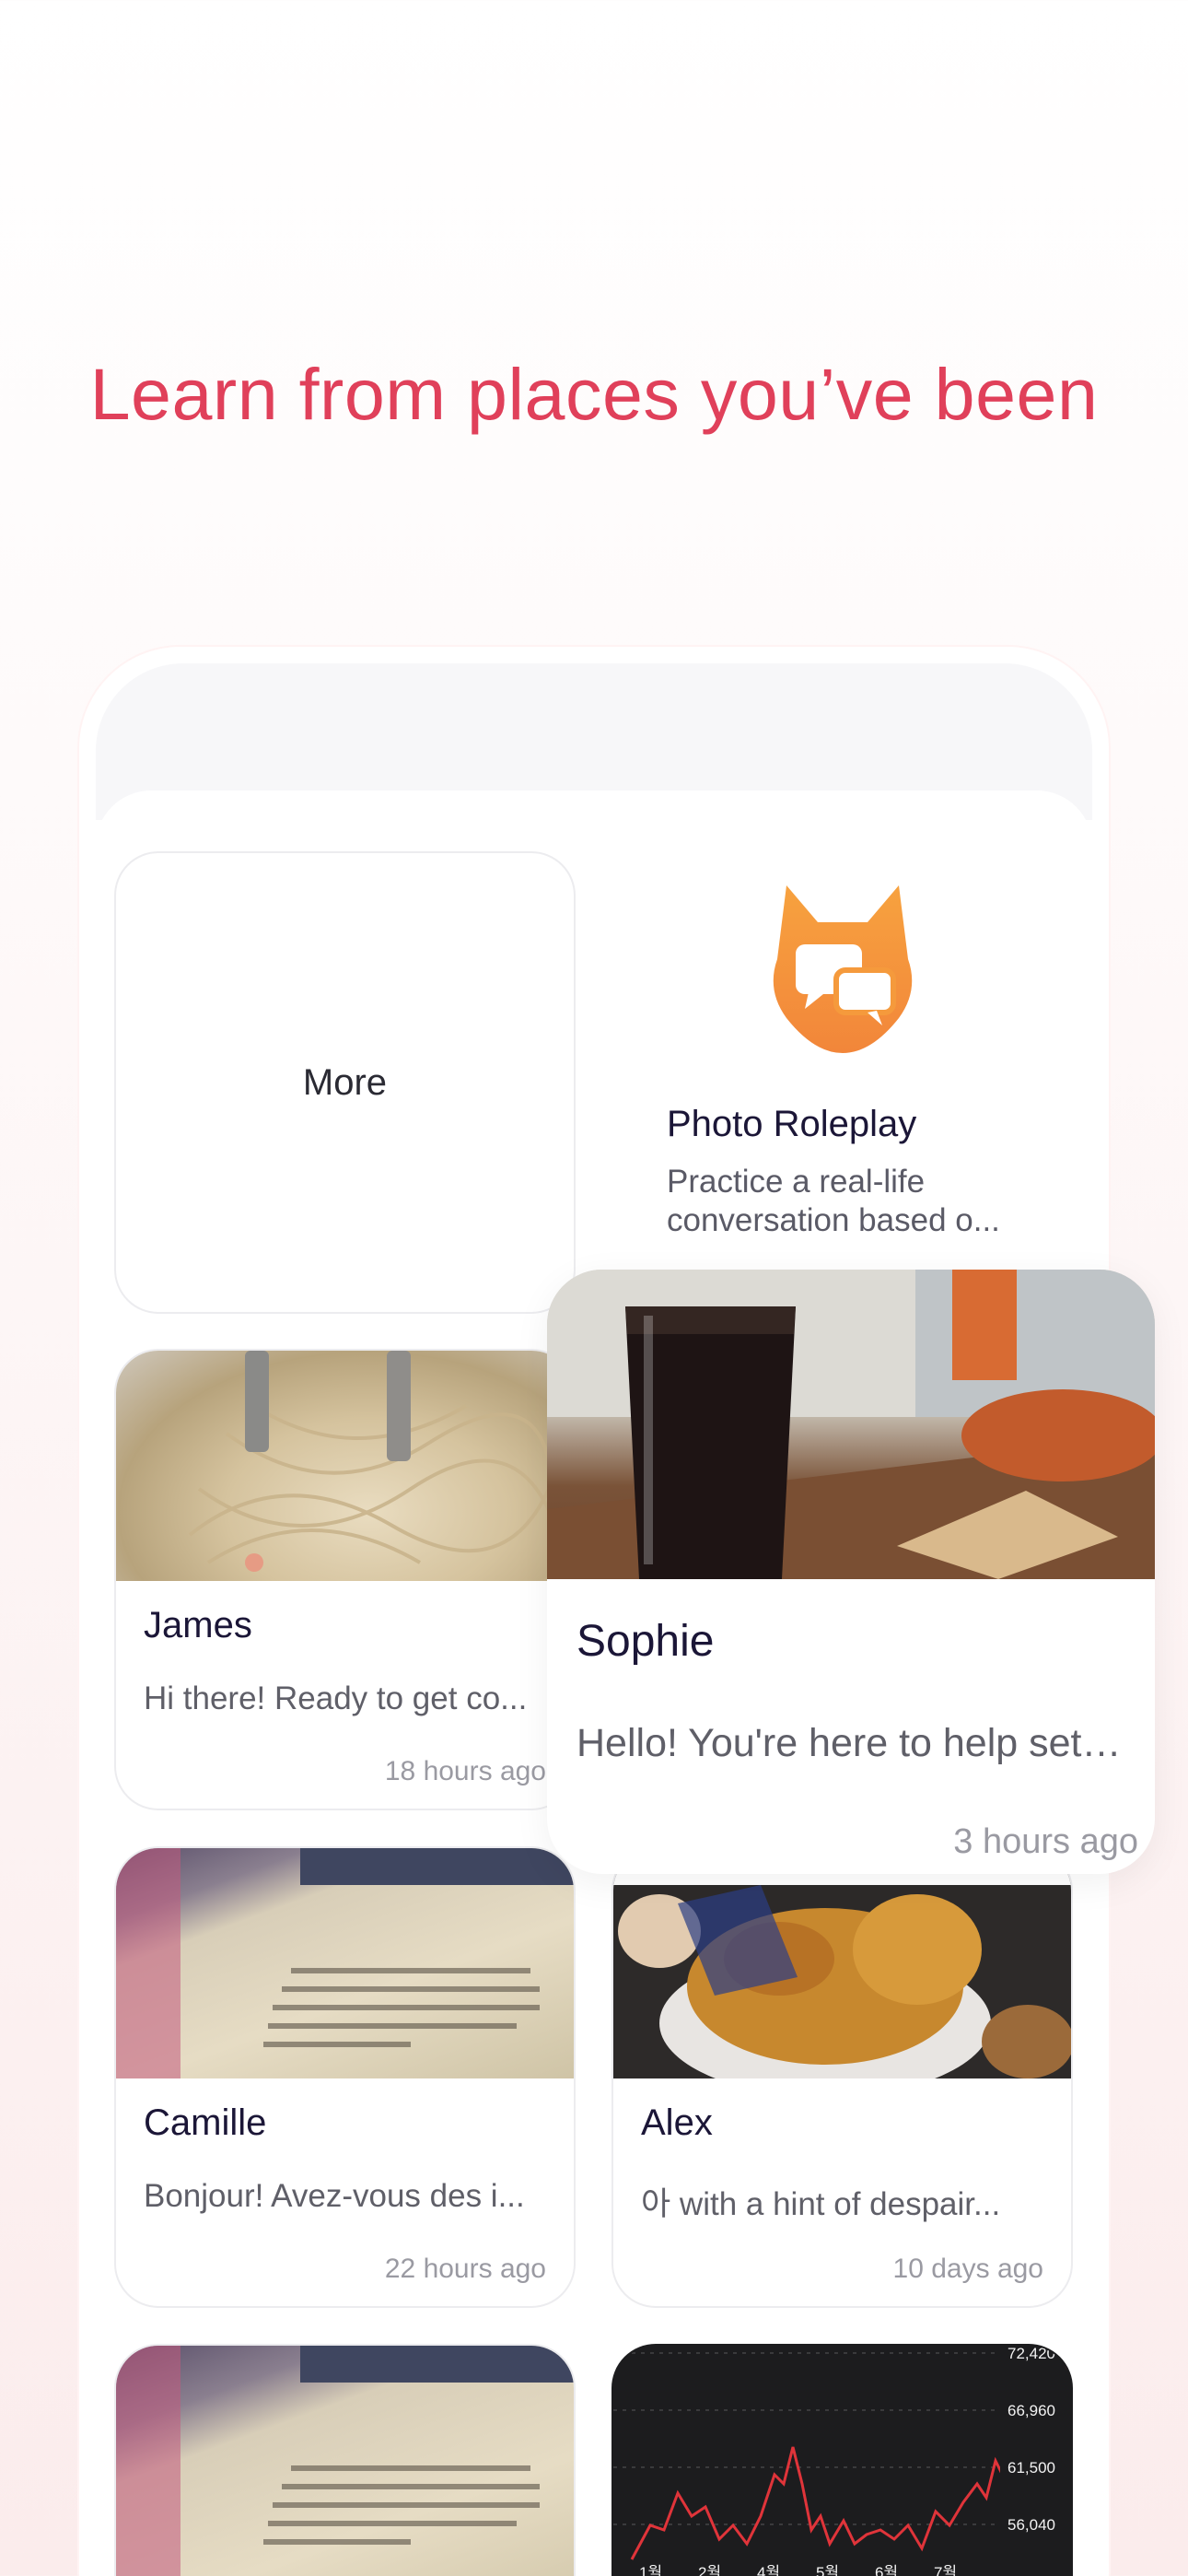 The width and height of the screenshot is (1188, 2576). What do you see at coordinates (768, 2570) in the screenshot?
I see `month-label: 4월` at bounding box center [768, 2570].